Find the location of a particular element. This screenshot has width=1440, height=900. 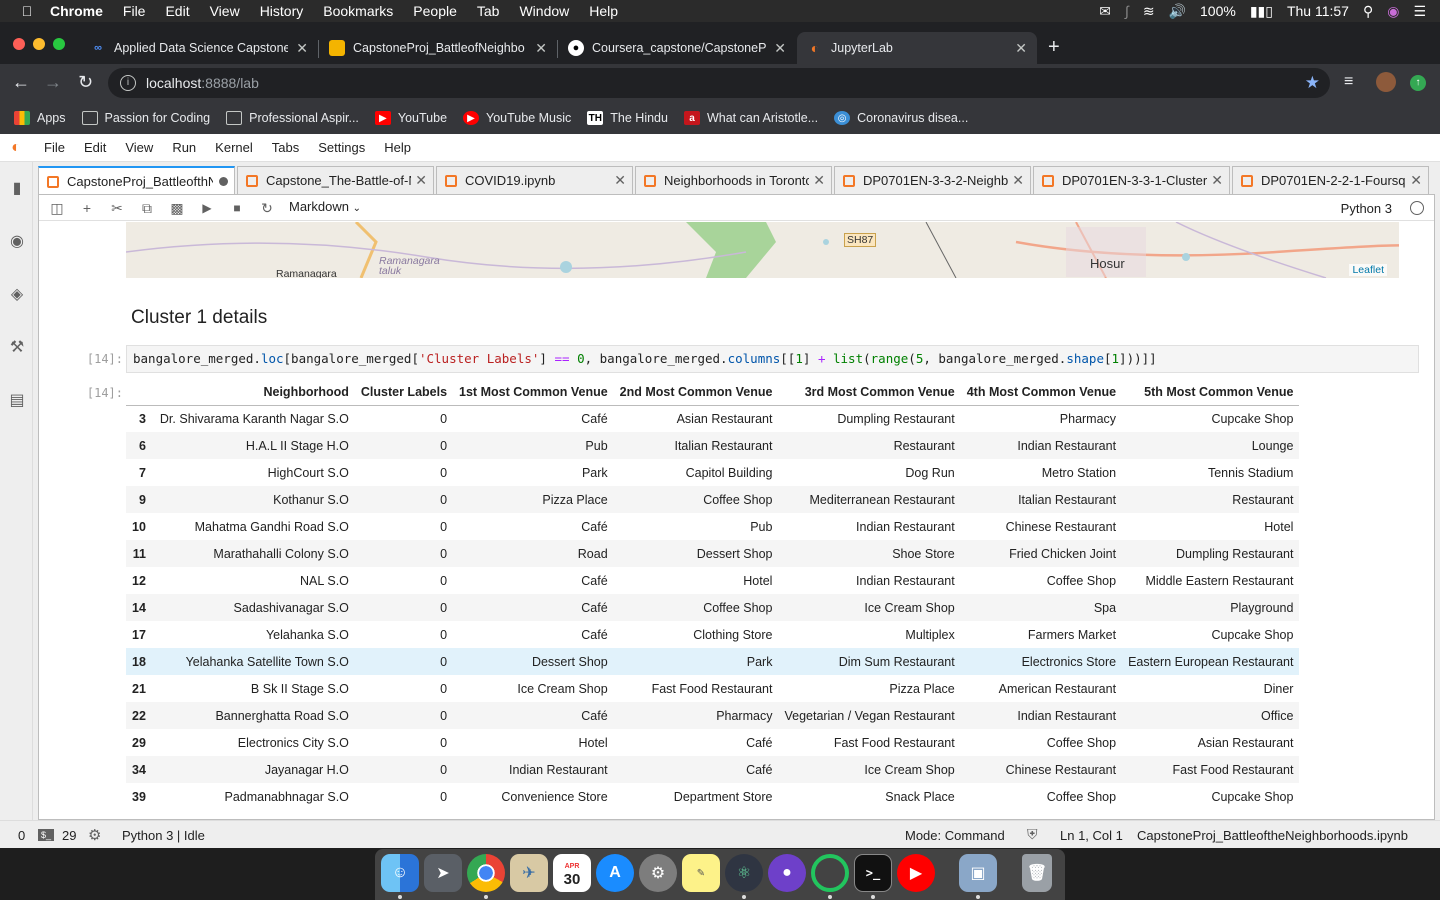

kernel-gear-icon: ⚙ is located at coordinates (94, 835).